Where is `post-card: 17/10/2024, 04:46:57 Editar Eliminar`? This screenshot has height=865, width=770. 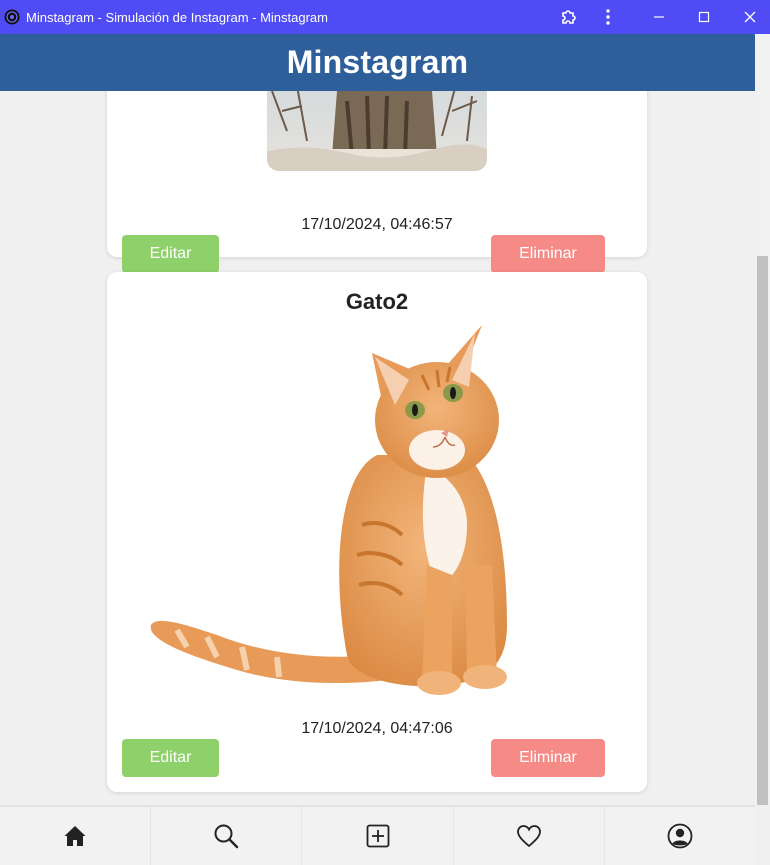
post-card: 17/10/2024, 04:46:57 Editar Eliminar is located at coordinates (377, 182).